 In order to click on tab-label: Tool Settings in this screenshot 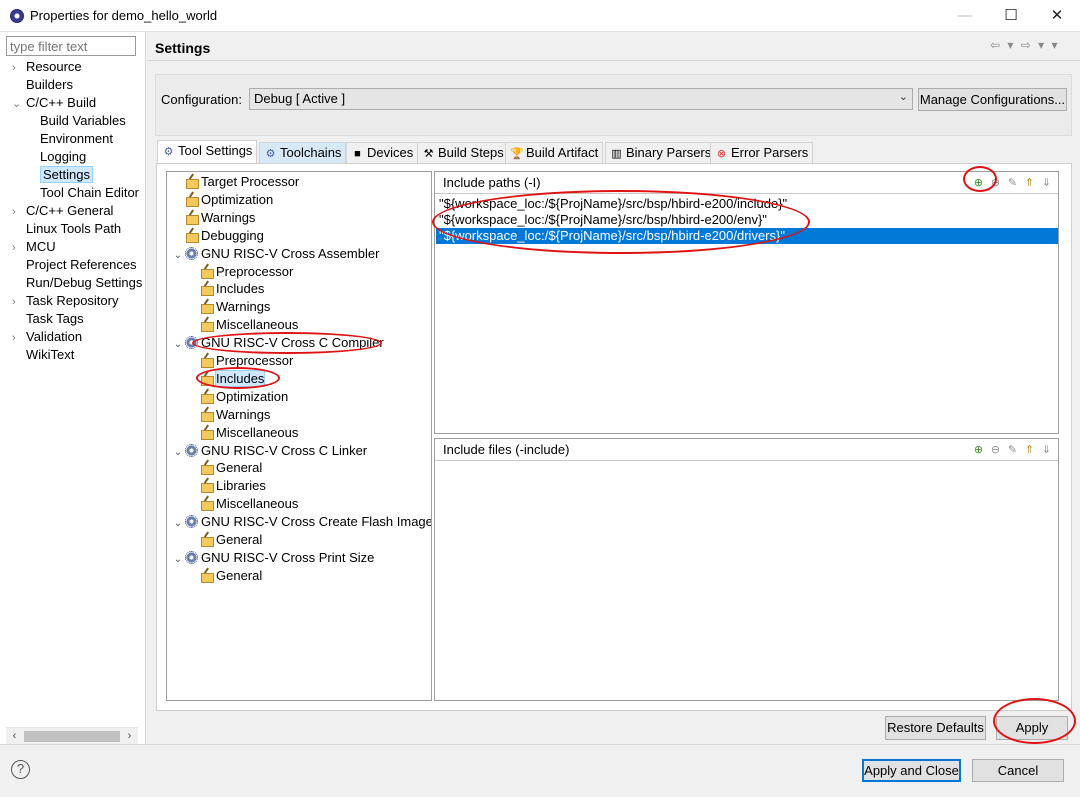, I will do `click(215, 150)`.